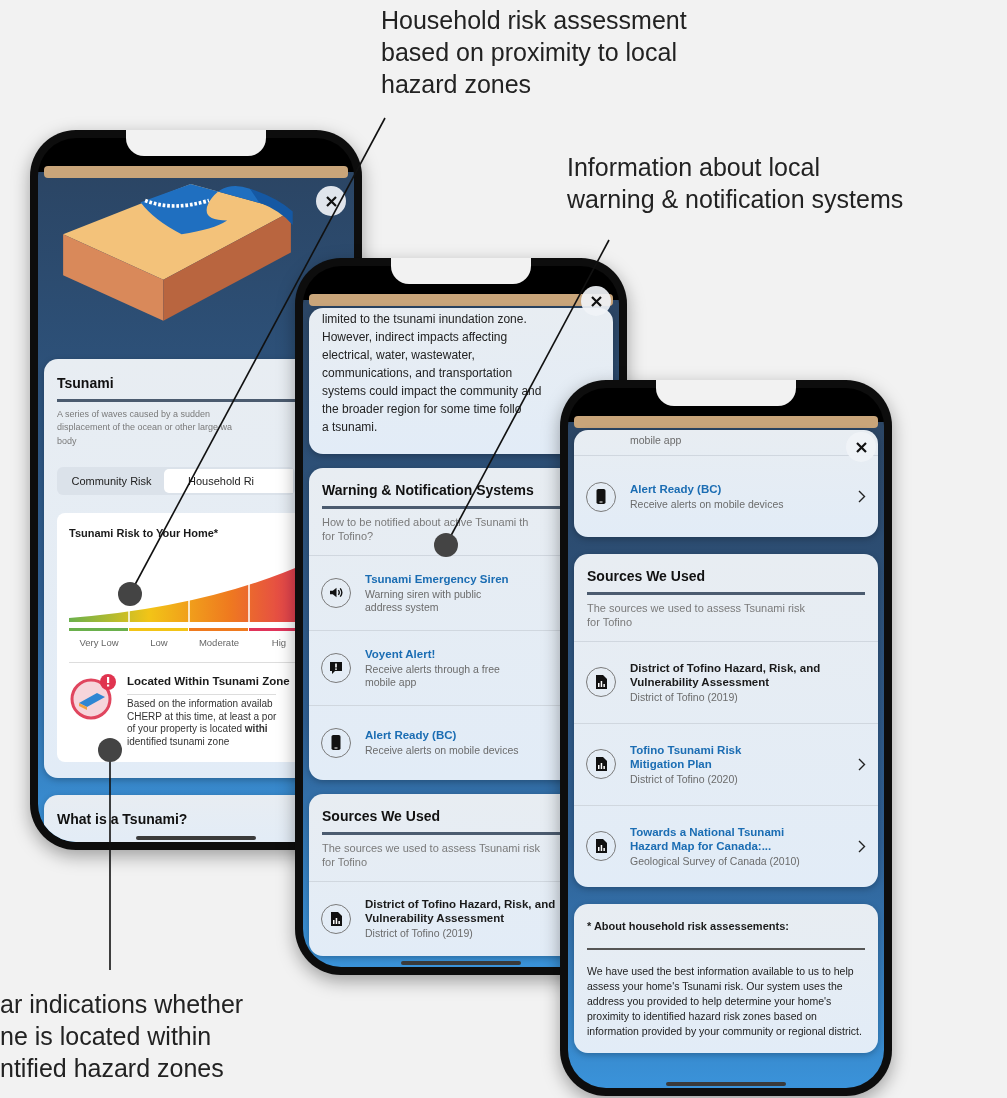 This screenshot has height=1098, width=1007. What do you see at coordinates (122, 1036) in the screenshot?
I see `annotation-text: ar indications whether ne is located within ntified hazard zones` at bounding box center [122, 1036].